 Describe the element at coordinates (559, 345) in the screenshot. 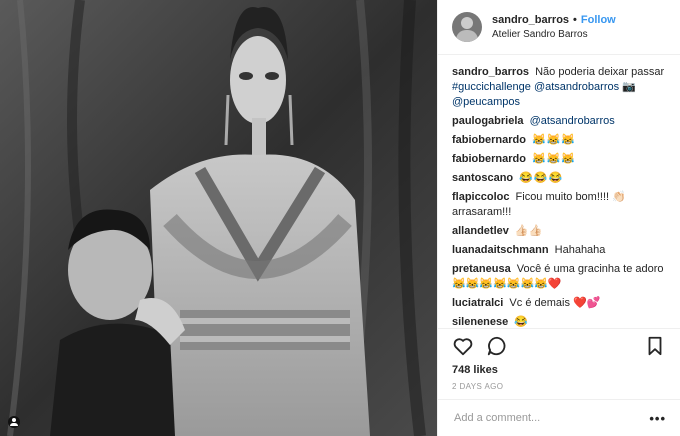

I see `action-bar` at that location.